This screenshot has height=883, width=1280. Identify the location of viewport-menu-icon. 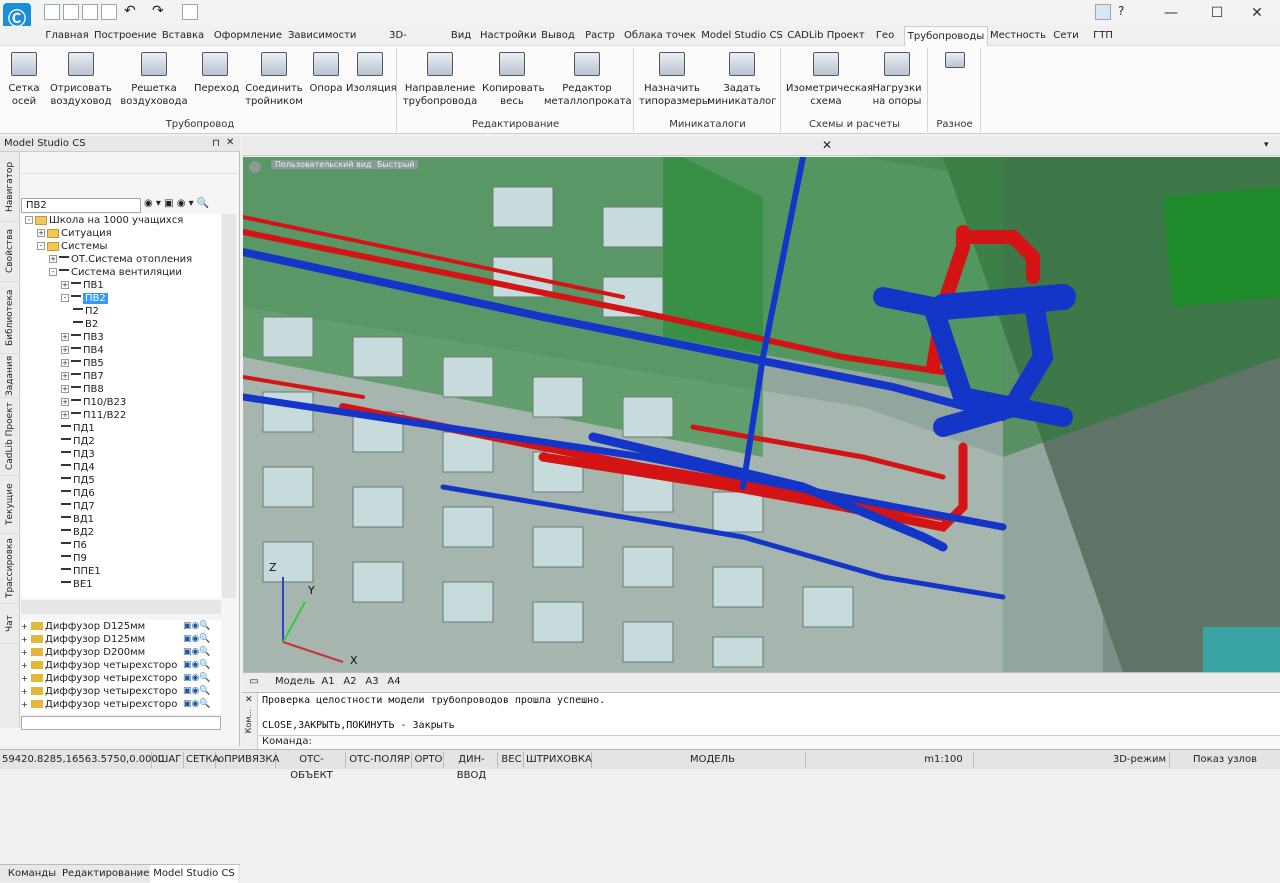
(255, 167).